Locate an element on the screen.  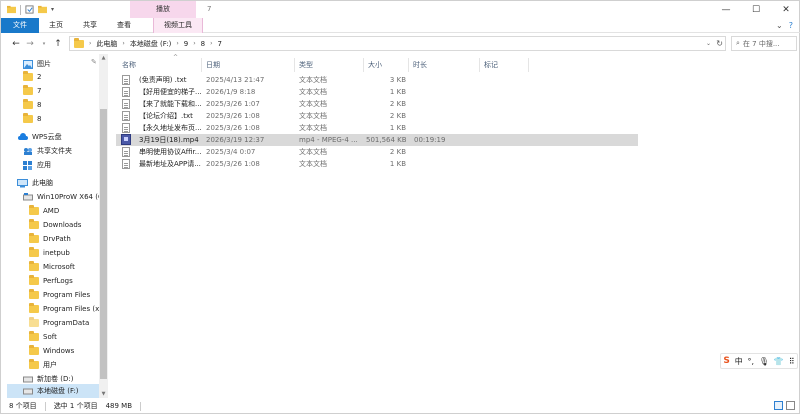
nav-item-drive-c: Win10ProW X64 (C is located at coordinates (63, 197).